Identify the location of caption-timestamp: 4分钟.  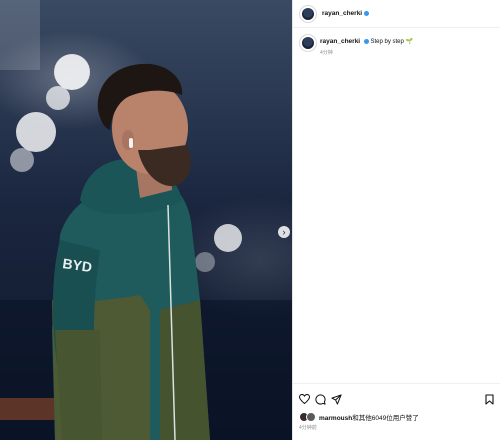
(326, 53).